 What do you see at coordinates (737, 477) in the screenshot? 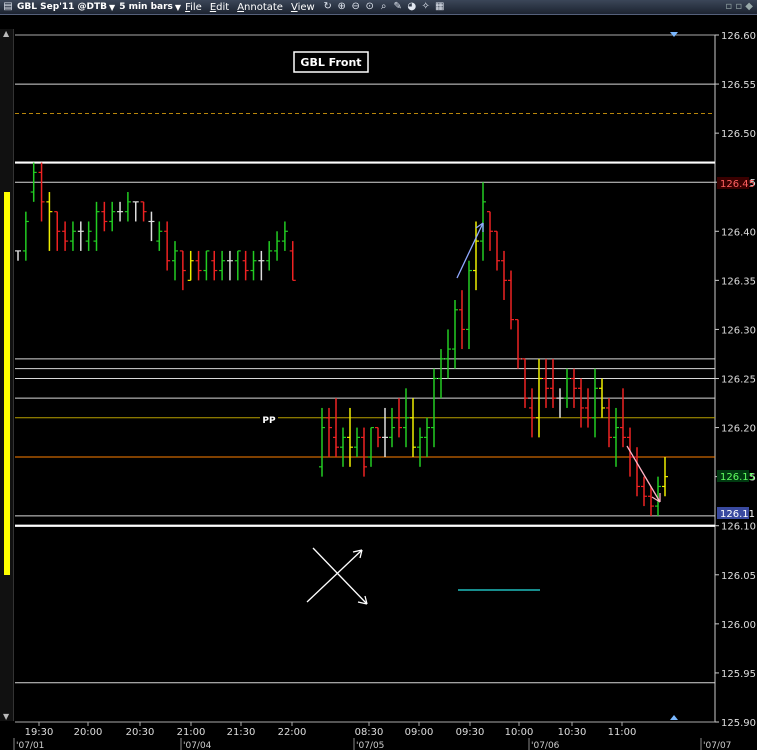
I see `last-price-label: 126.15` at bounding box center [737, 477].